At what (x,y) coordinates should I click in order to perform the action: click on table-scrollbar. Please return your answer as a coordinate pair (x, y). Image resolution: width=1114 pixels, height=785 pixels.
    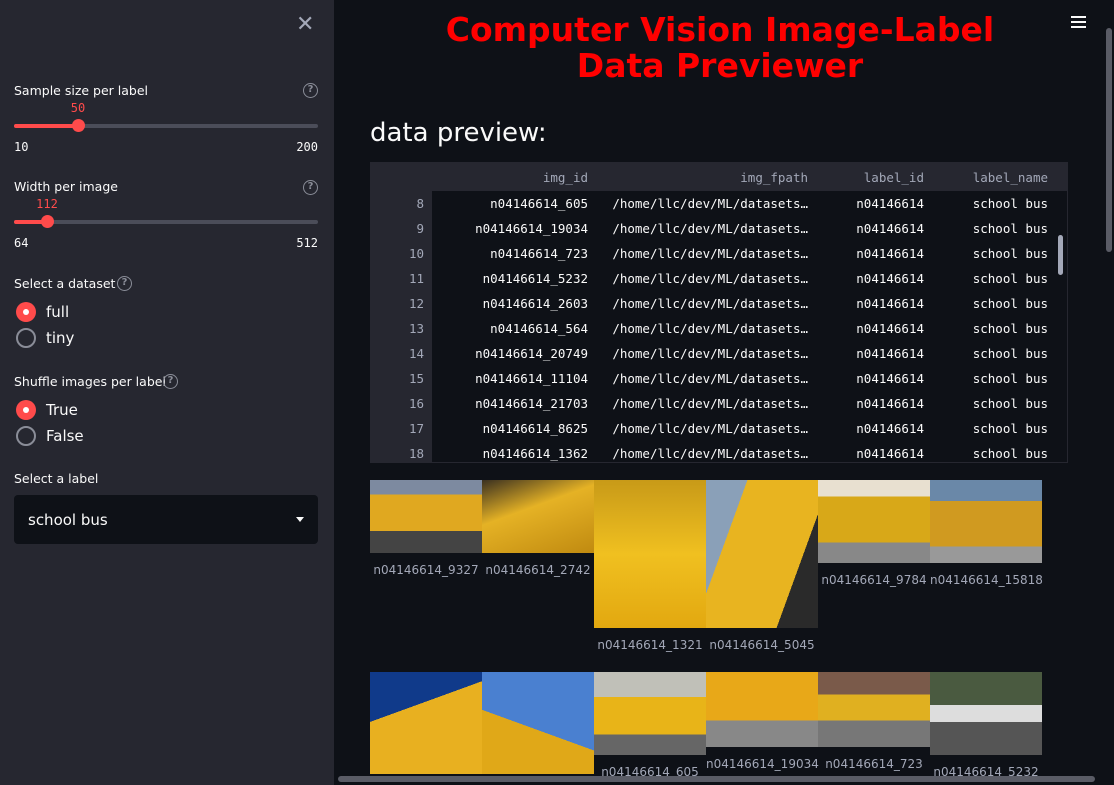
    Looking at the image, I should click on (1060, 255).